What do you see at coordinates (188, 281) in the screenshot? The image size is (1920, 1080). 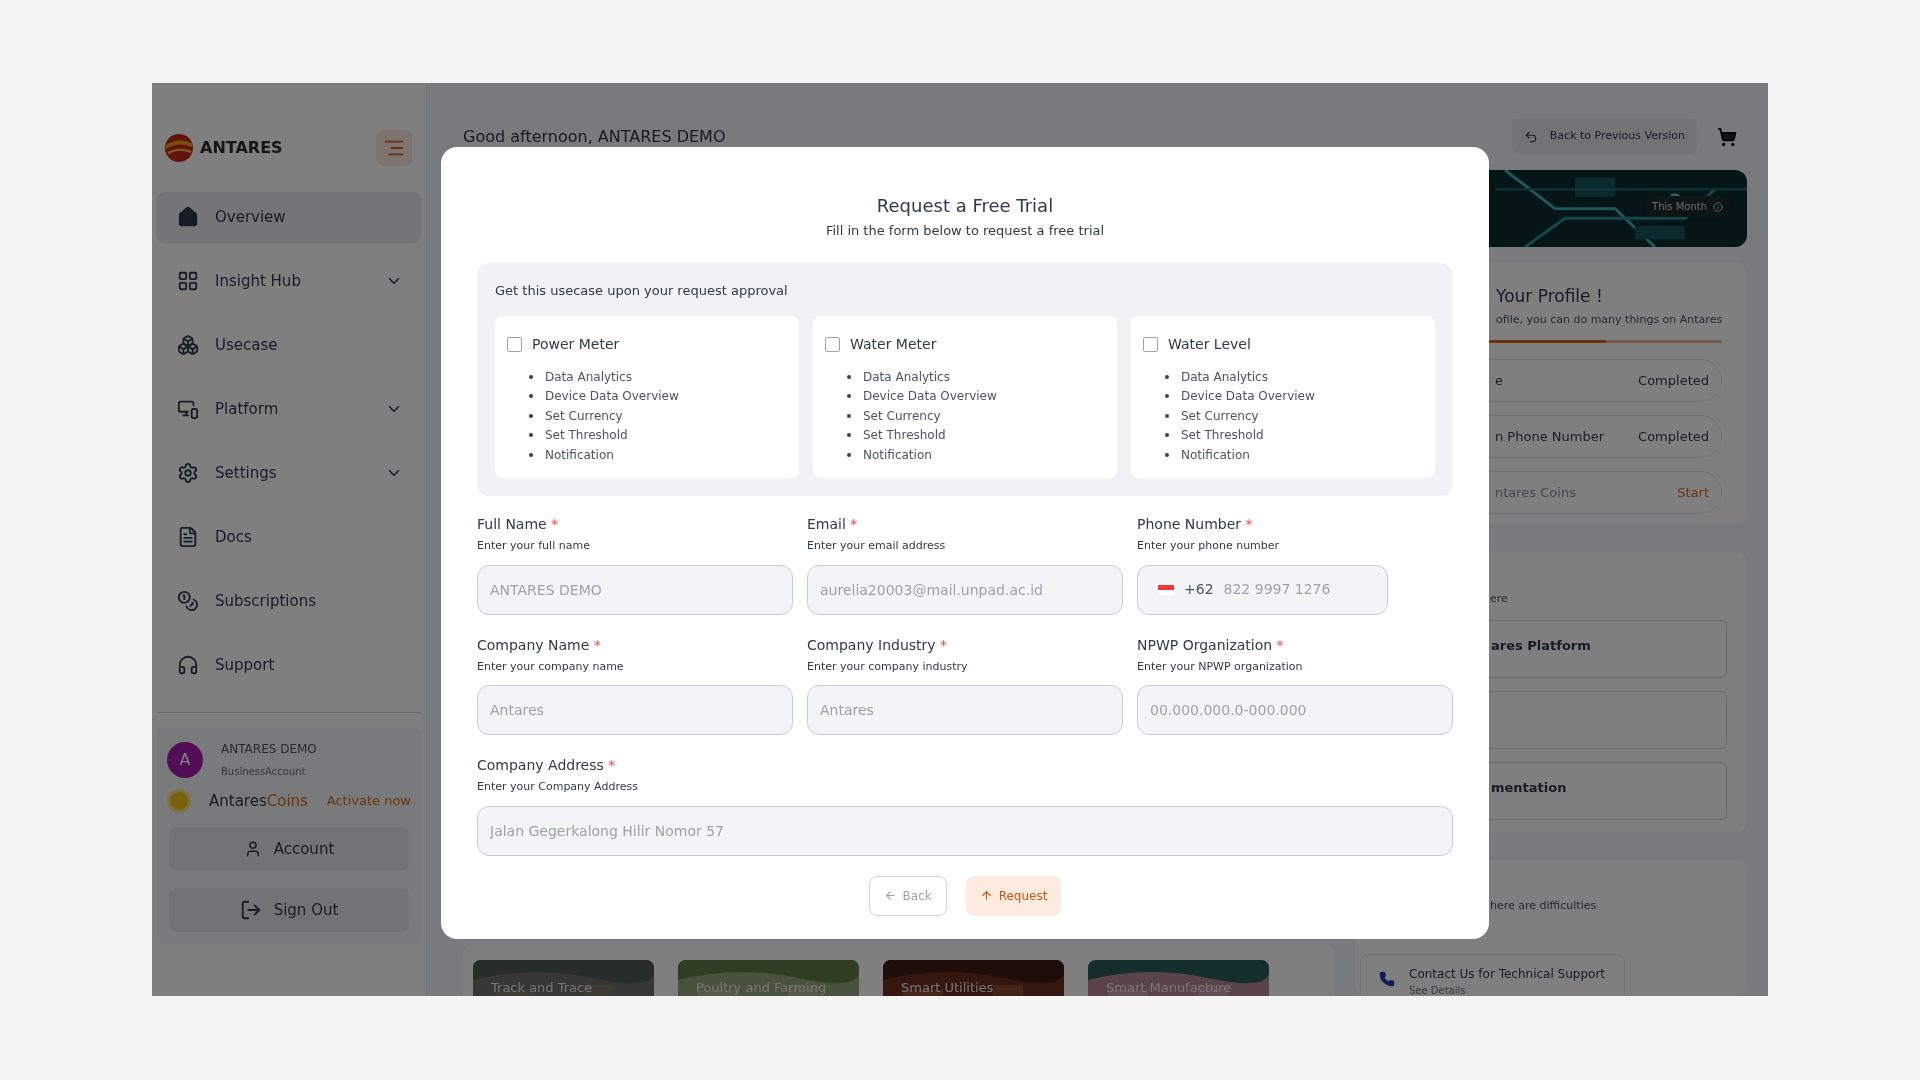 I see `grid-icon` at bounding box center [188, 281].